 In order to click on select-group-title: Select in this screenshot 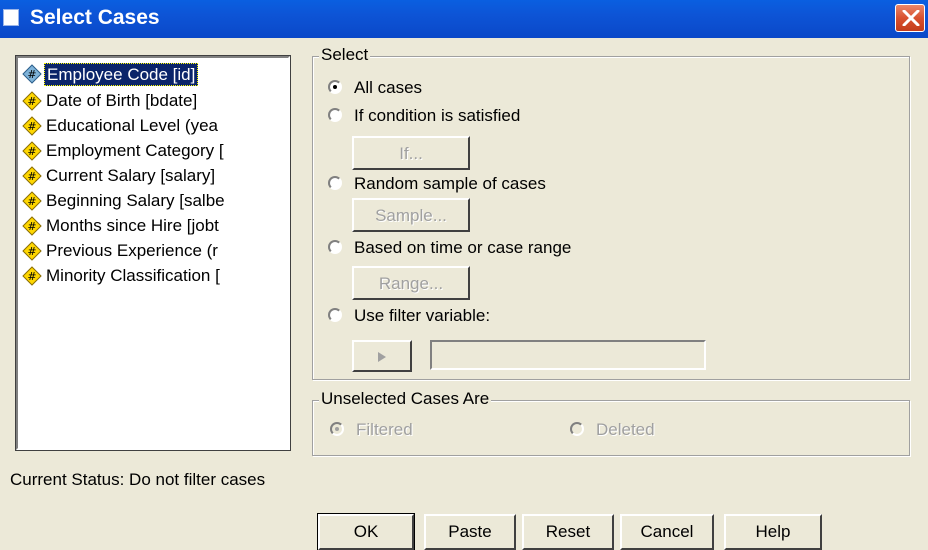, I will do `click(345, 55)`.